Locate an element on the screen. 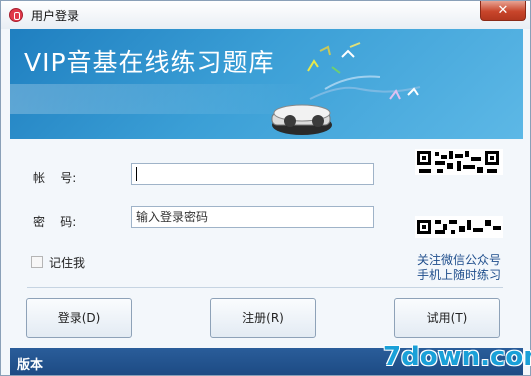 Image resolution: width=531 pixels, height=376 pixels. account-input is located at coordinates (252, 174).